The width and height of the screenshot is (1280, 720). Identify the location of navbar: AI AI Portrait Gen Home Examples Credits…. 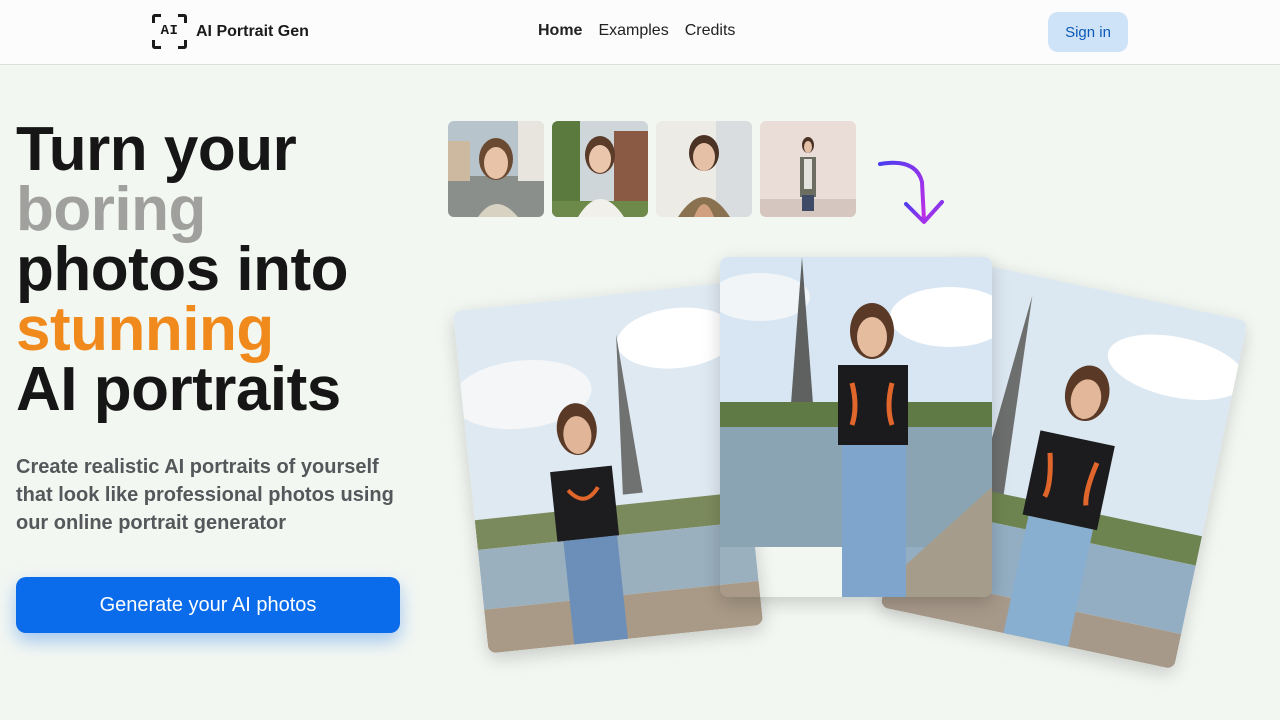
(640, 32).